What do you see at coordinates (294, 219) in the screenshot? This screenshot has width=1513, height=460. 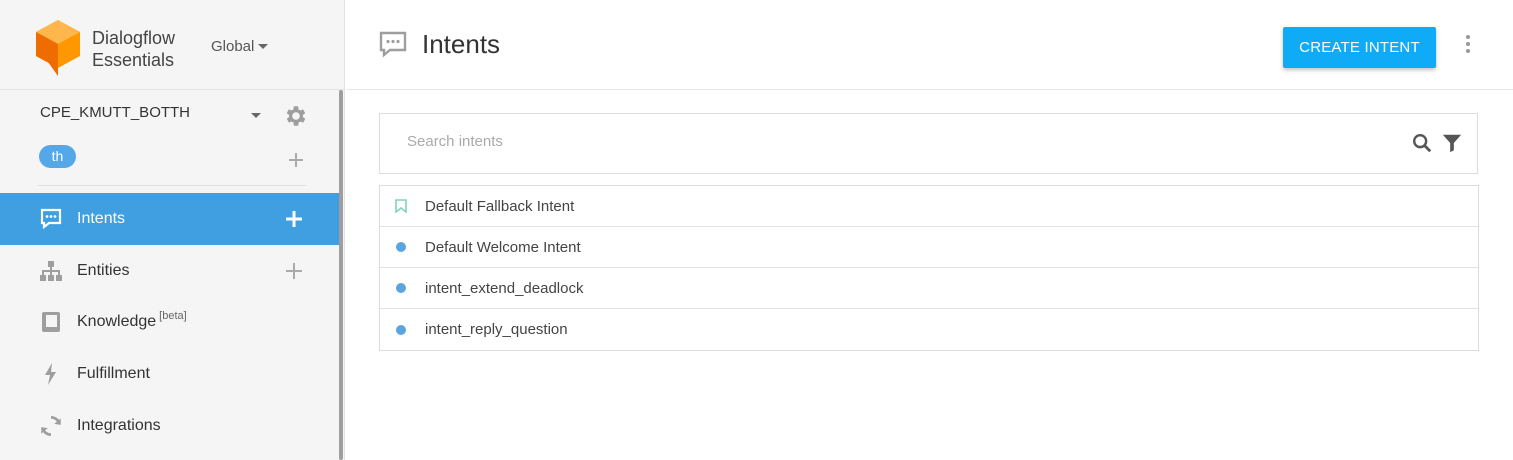 I see `add-intent-plus-icon` at bounding box center [294, 219].